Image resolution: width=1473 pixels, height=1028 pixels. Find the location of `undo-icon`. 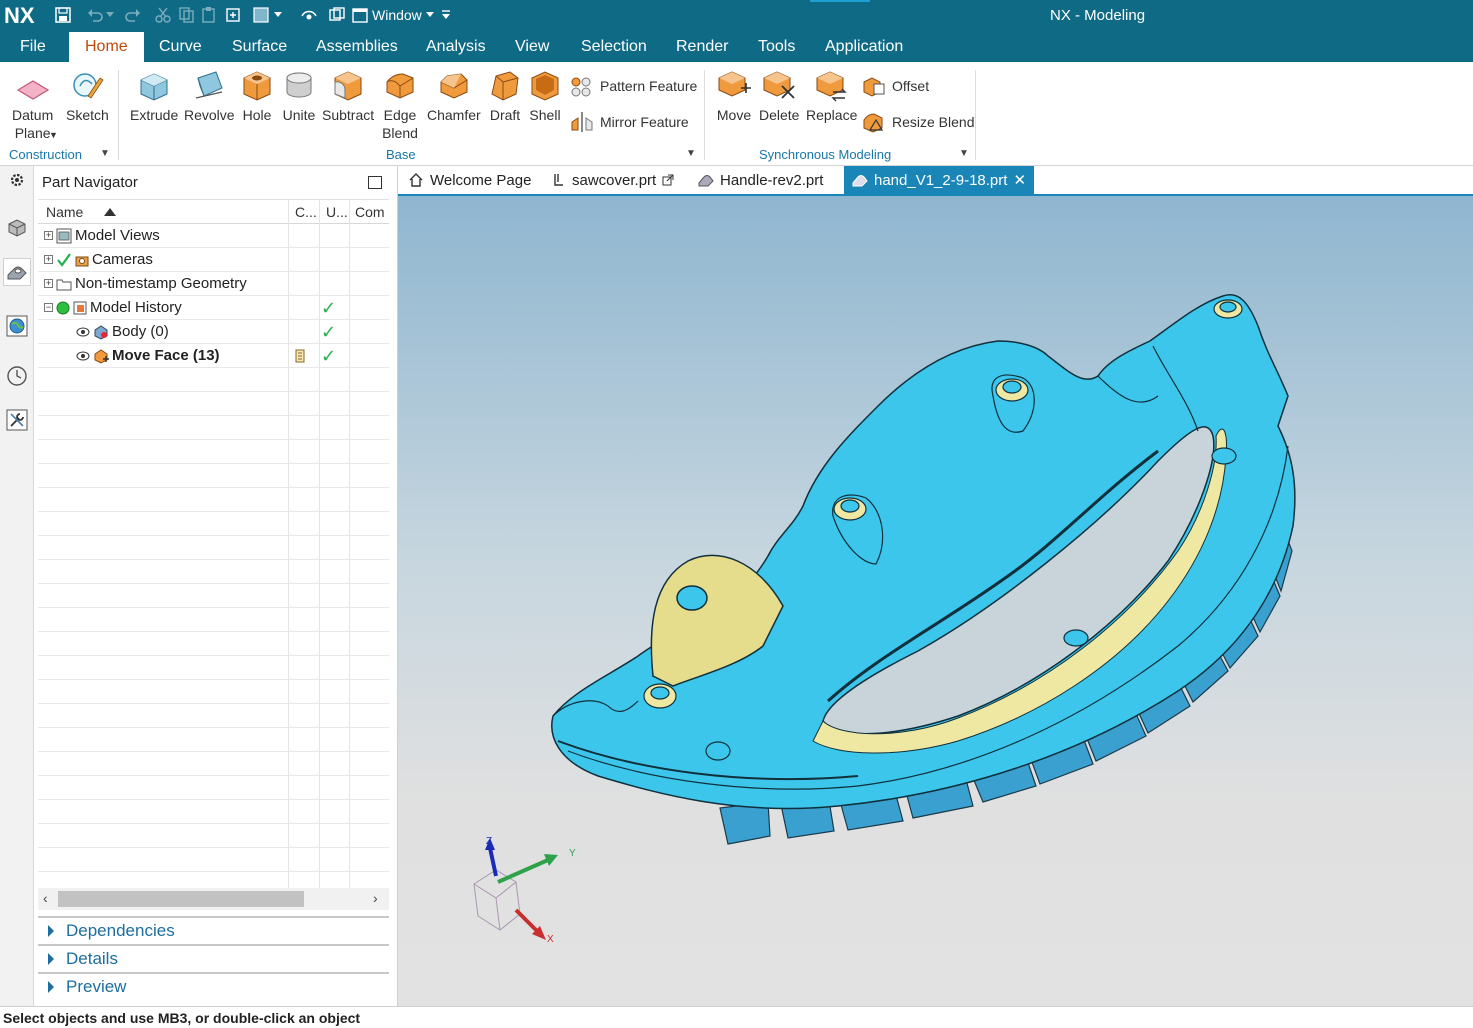

undo-icon is located at coordinates (95, 15).